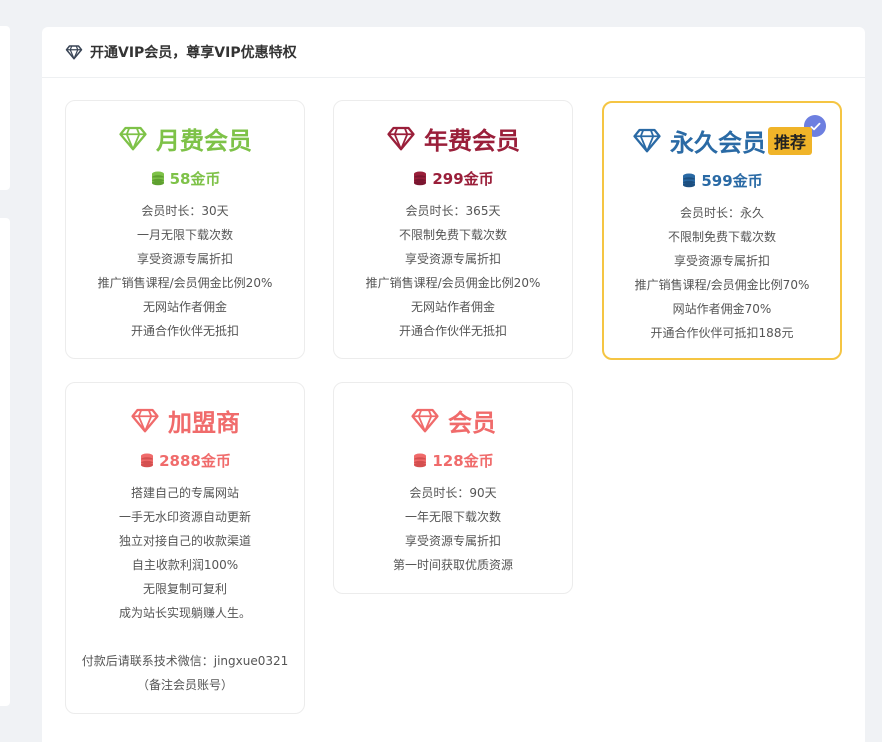  Describe the element at coordinates (463, 460) in the screenshot. I see `plan-price: 128金币` at that location.